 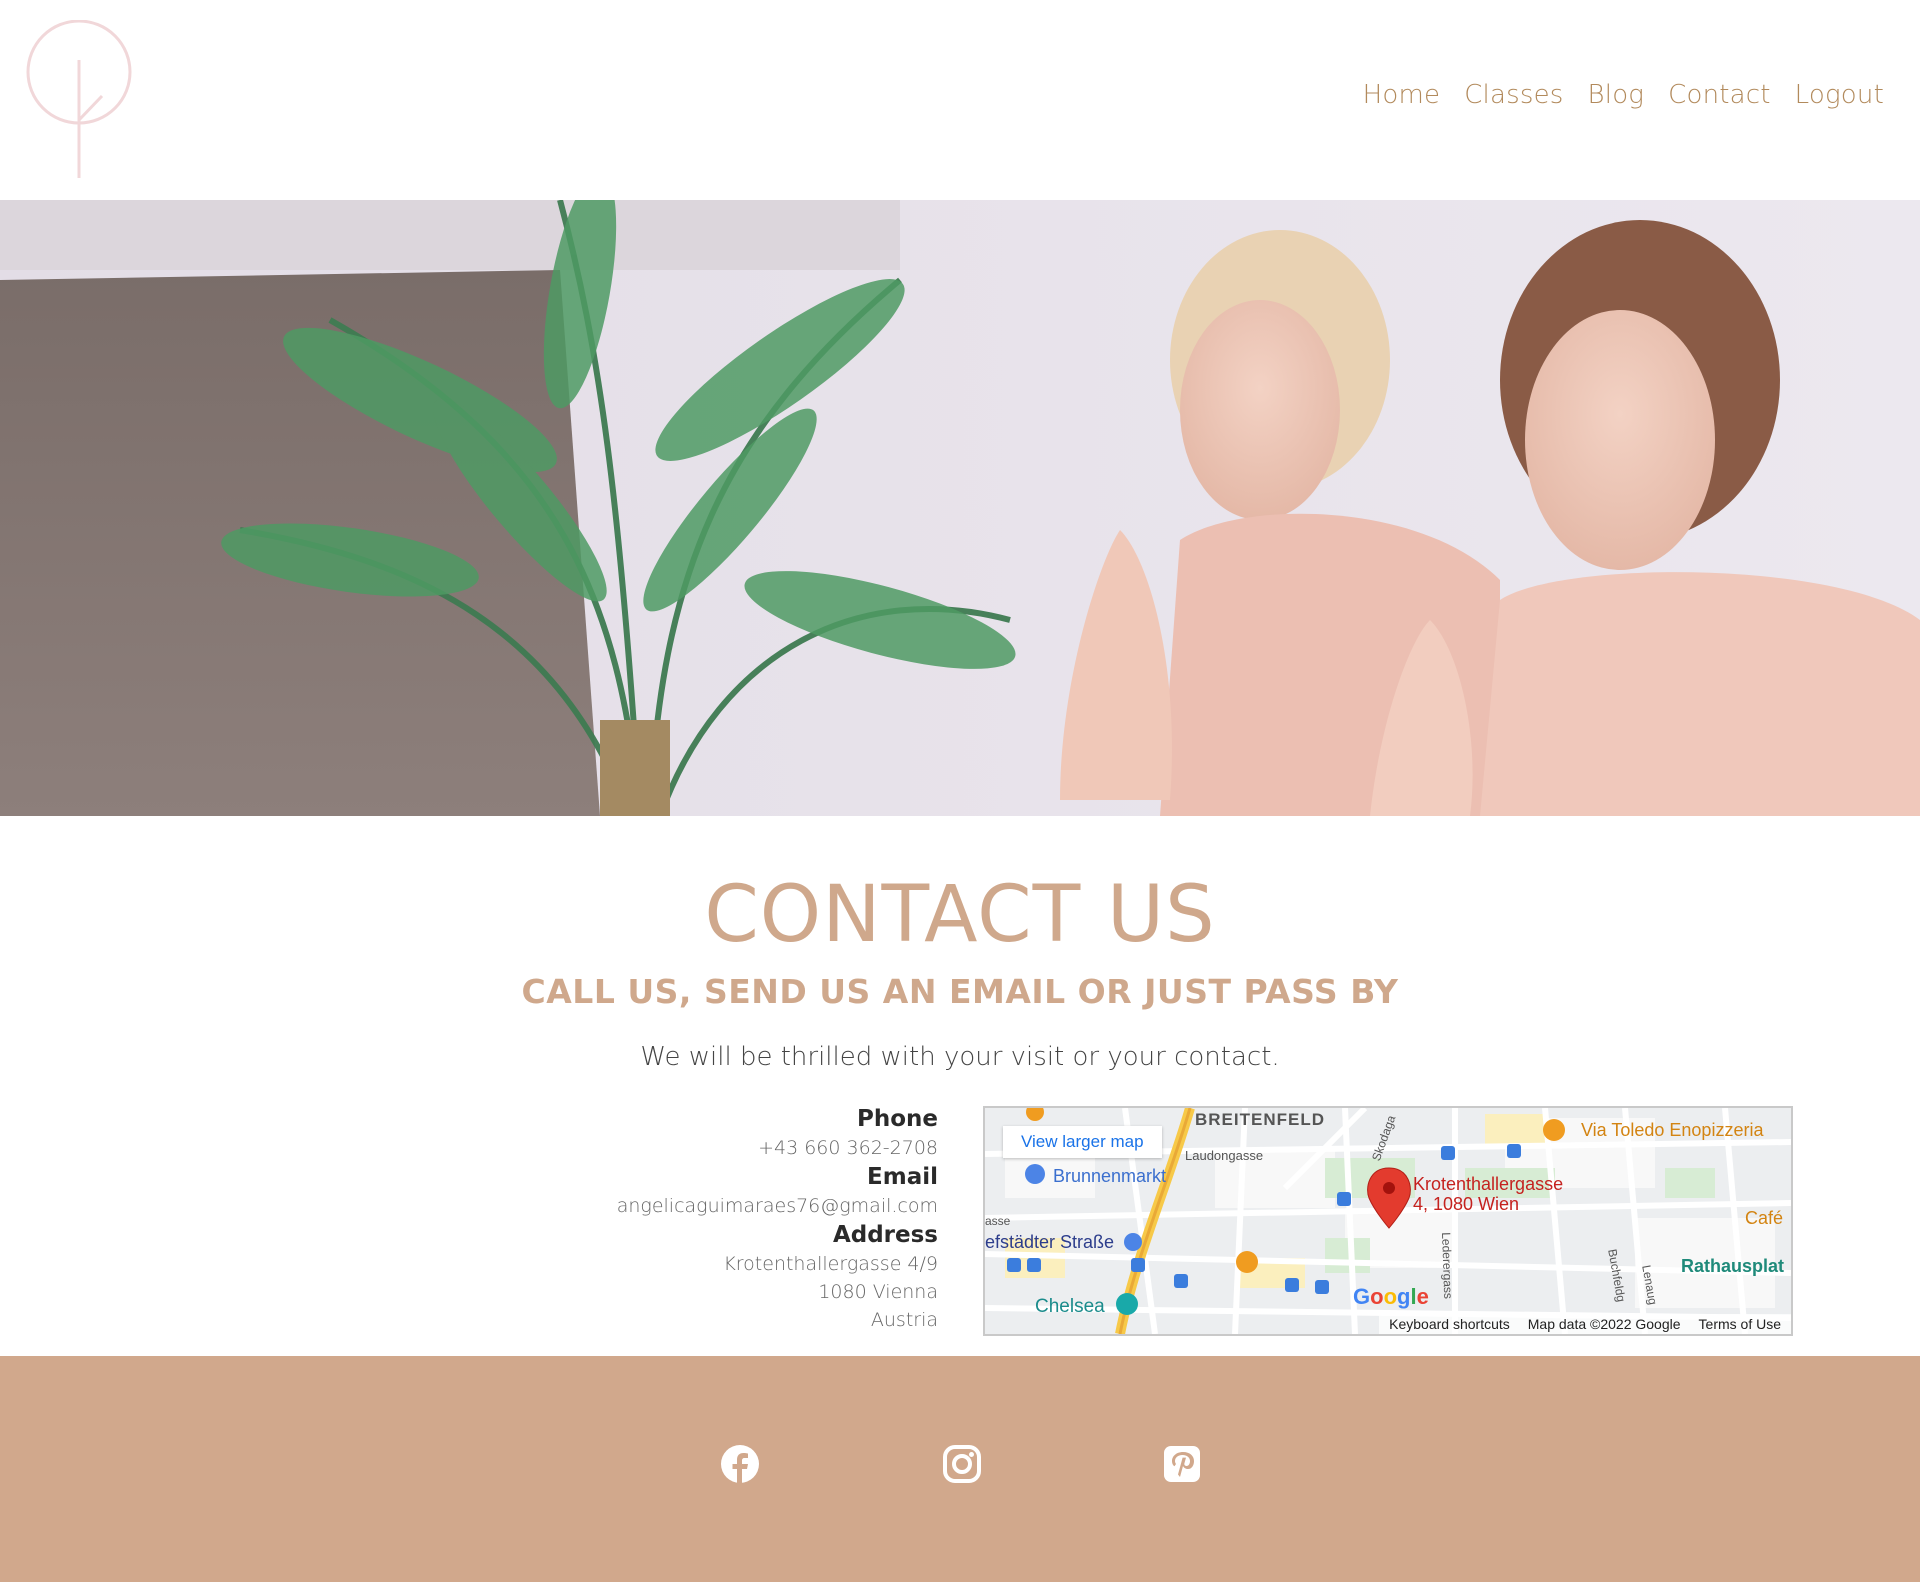 I want to click on map-label-brunnenmarkt: Brunnenmarkt, so click(x=1110, y=1176).